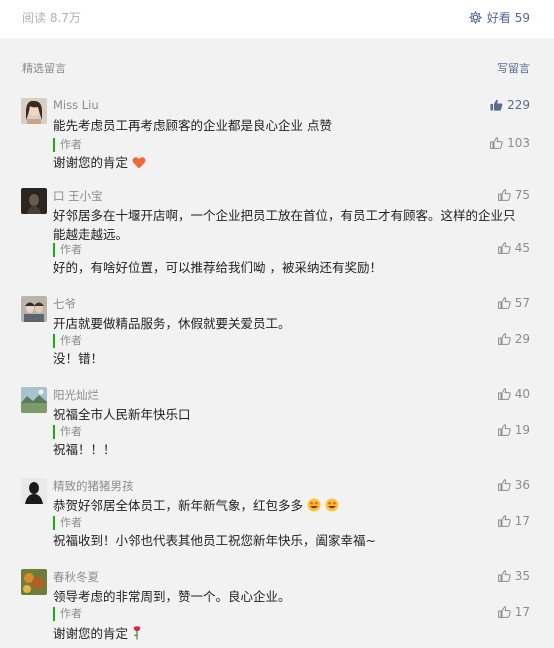 Image resolution: width=554 pixels, height=648 pixels. Describe the element at coordinates (496, 105) in the screenshot. I see `thumbs-up-filled-icon` at that location.